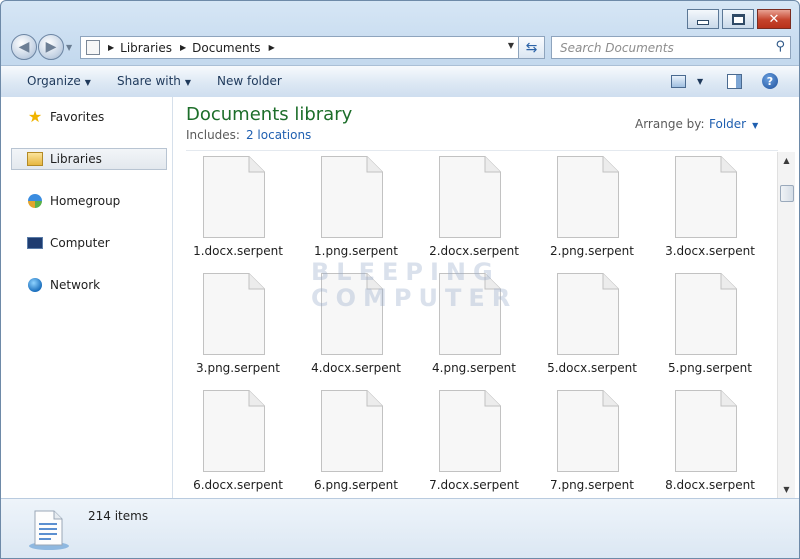  What do you see at coordinates (592, 485) in the screenshot?
I see `file-name: 7.png.serpent` at bounding box center [592, 485].